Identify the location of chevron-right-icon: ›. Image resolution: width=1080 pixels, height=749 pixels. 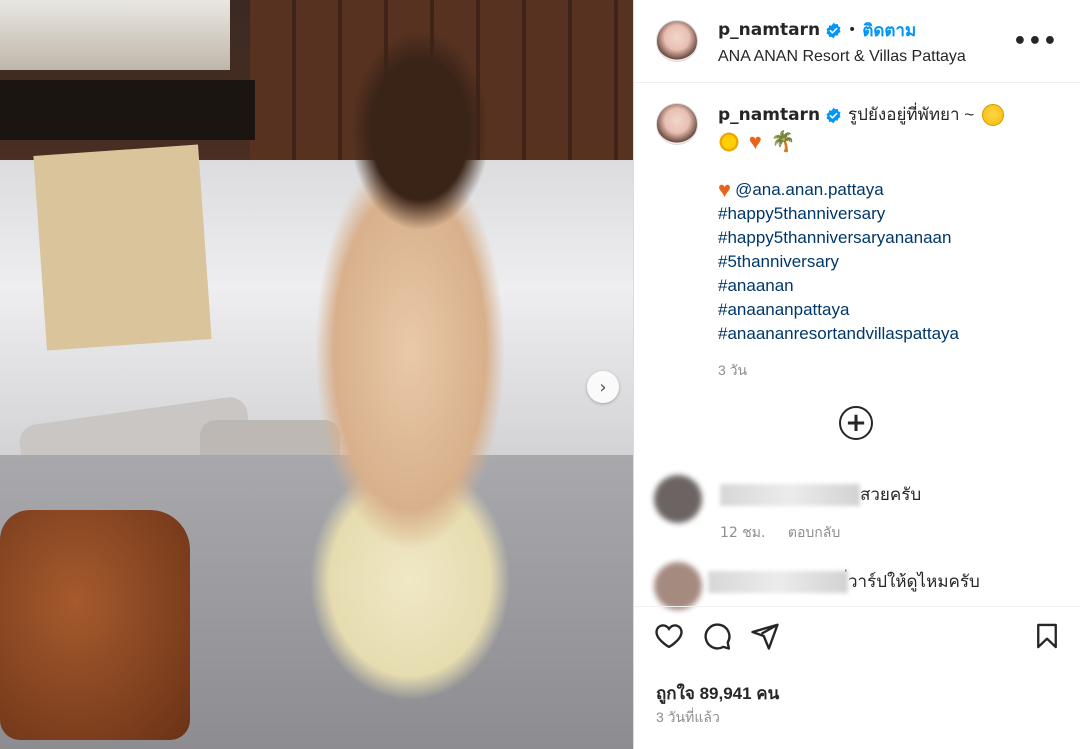
(603, 387).